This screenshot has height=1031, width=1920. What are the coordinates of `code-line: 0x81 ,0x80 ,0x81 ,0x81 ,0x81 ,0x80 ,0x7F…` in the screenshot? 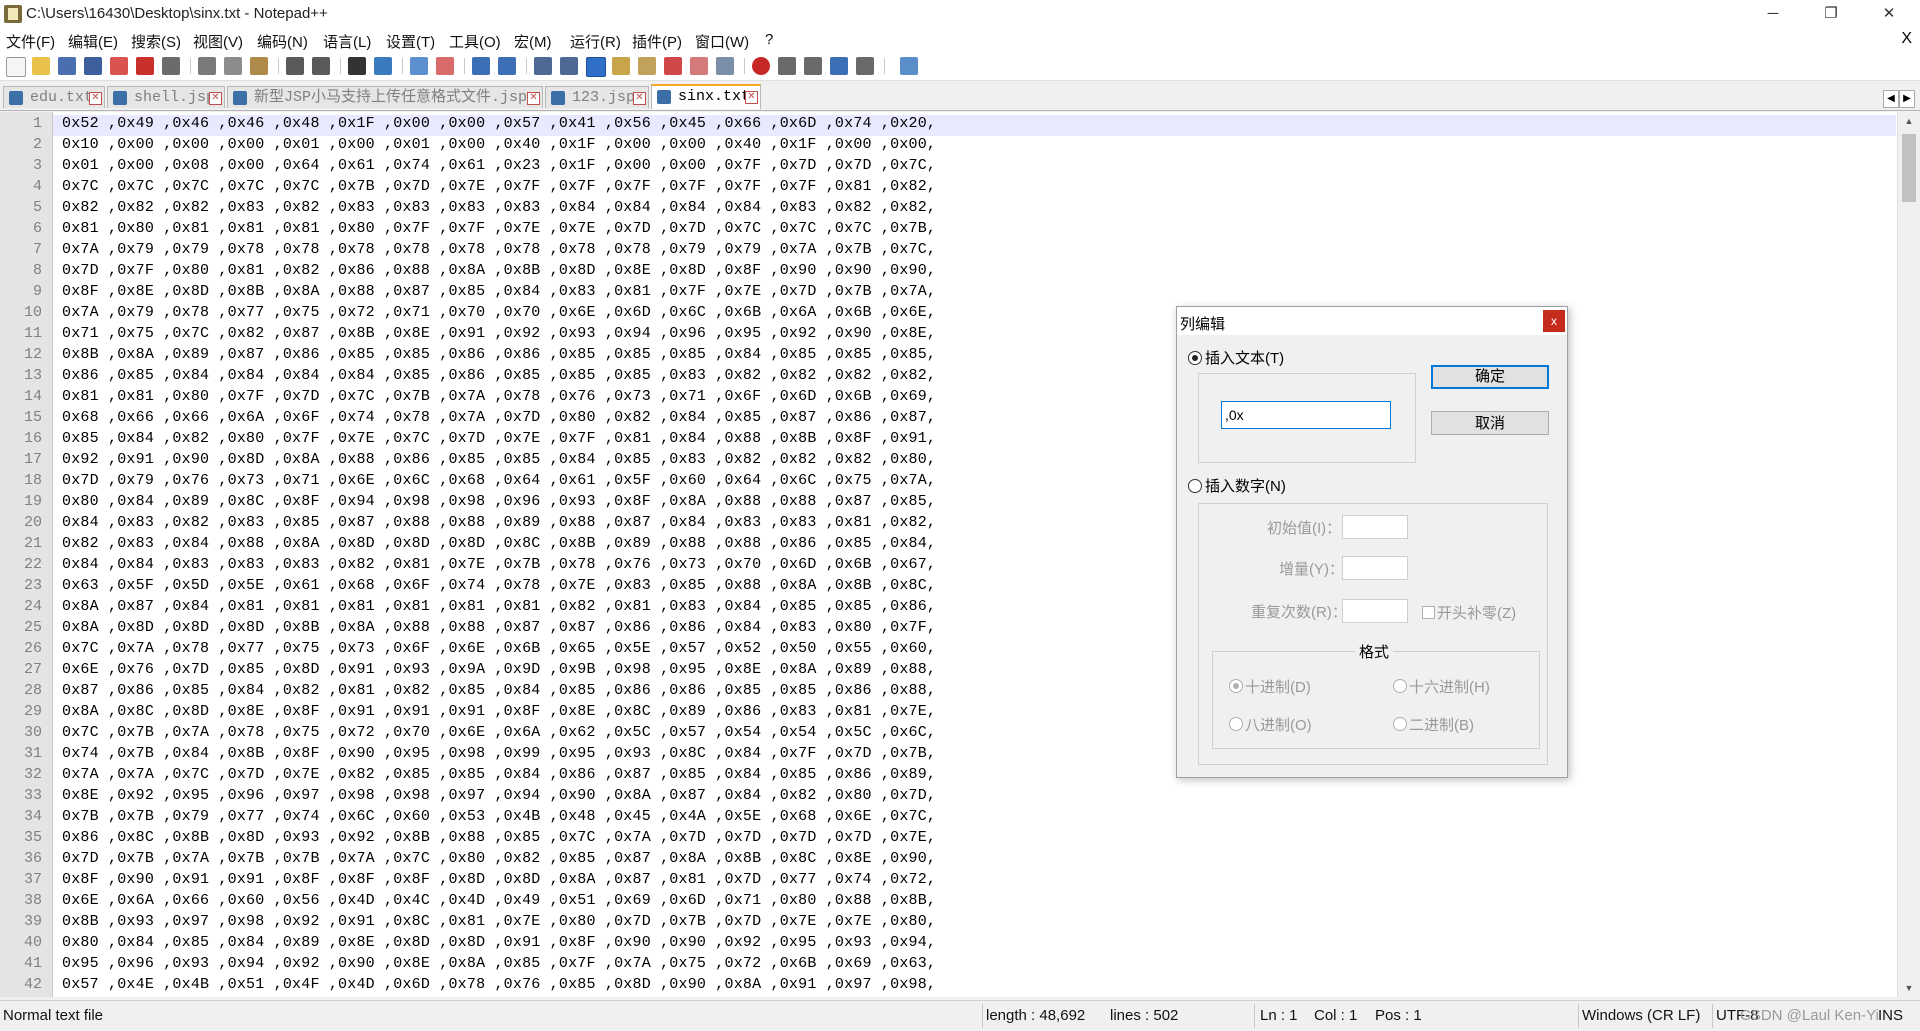 It's located at (499, 228).